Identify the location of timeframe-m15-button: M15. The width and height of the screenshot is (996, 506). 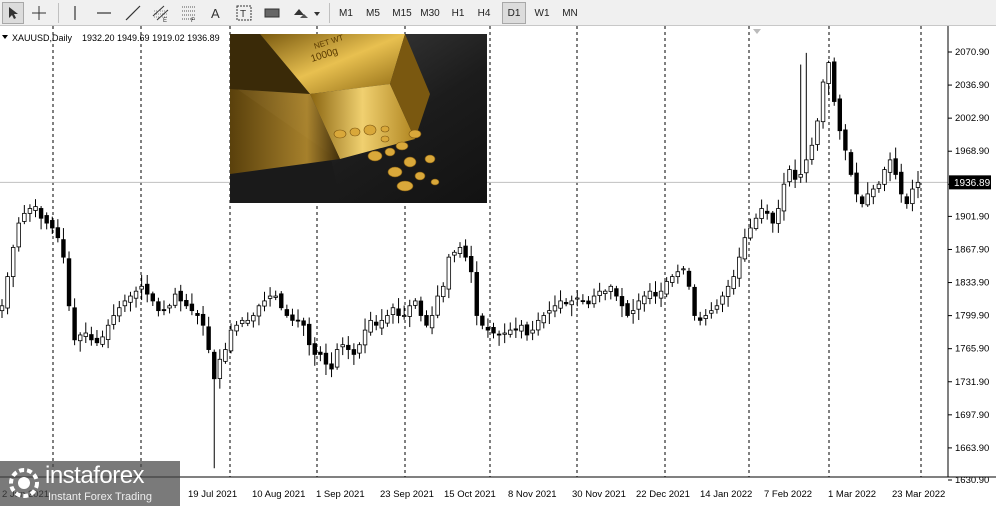
(402, 13).